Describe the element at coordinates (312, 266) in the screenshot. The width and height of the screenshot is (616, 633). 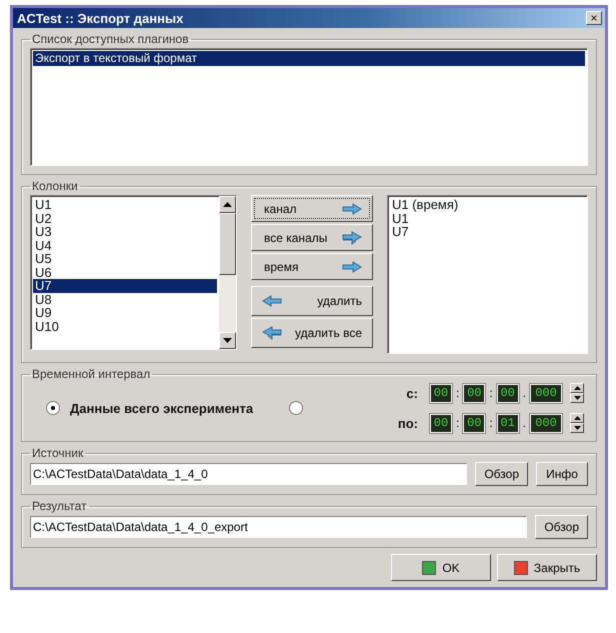
I see `add-button: время` at that location.